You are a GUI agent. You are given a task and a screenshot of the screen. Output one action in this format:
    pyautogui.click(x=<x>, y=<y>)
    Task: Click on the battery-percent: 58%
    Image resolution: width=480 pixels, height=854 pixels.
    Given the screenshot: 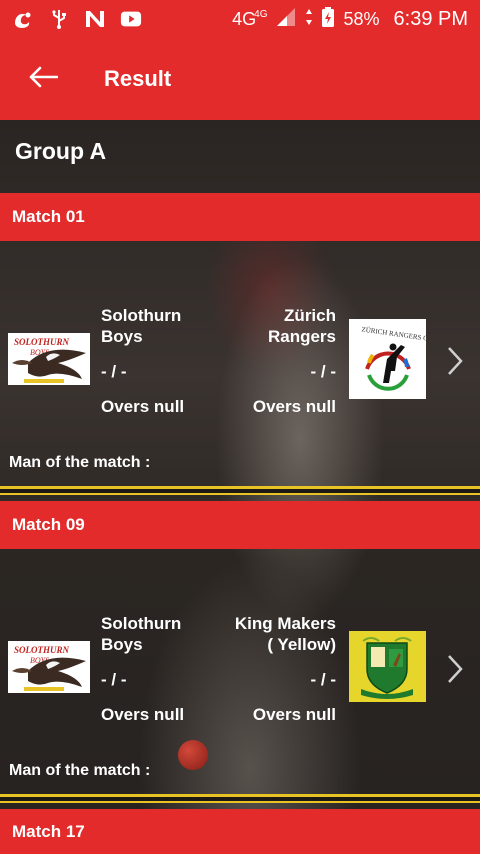 What is the action you would take?
    pyautogui.click(x=361, y=18)
    